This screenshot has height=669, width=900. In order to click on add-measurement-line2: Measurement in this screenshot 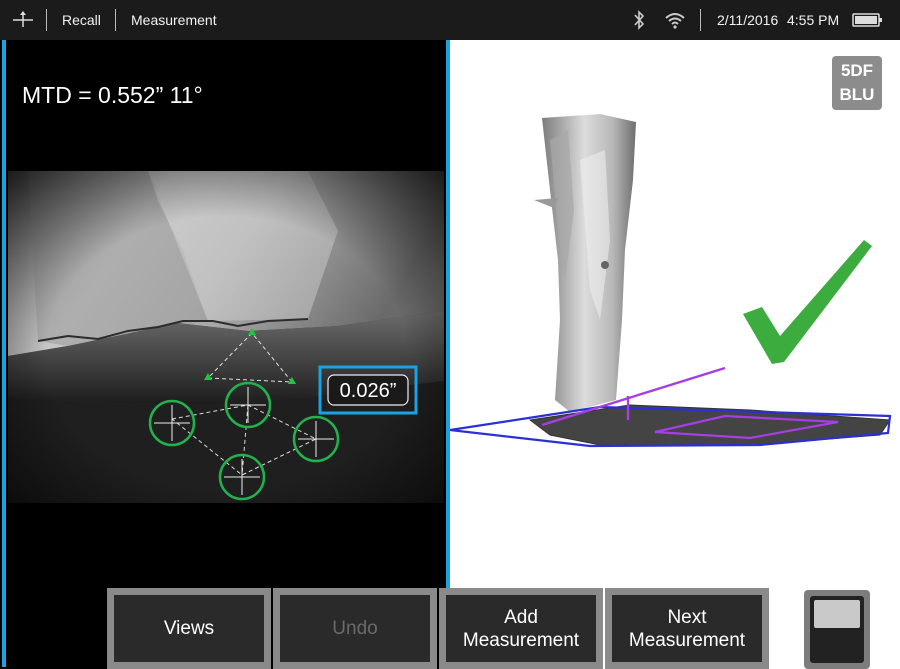, I will do `click(521, 640)`.